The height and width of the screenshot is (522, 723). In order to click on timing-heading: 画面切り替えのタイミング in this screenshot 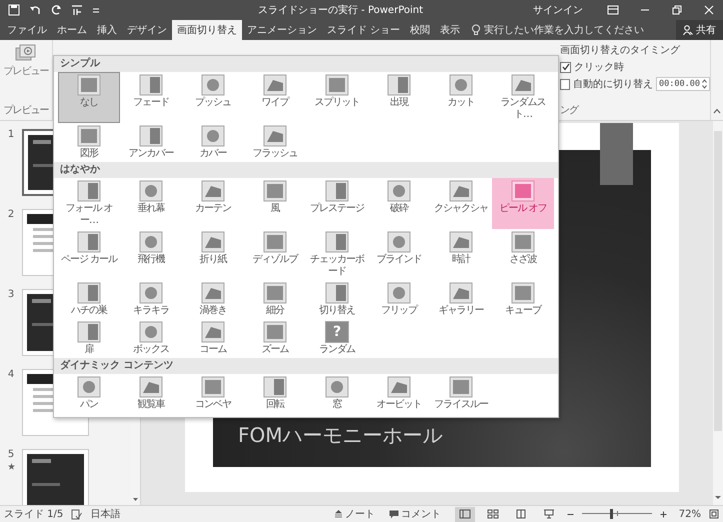, I will do `click(620, 50)`.